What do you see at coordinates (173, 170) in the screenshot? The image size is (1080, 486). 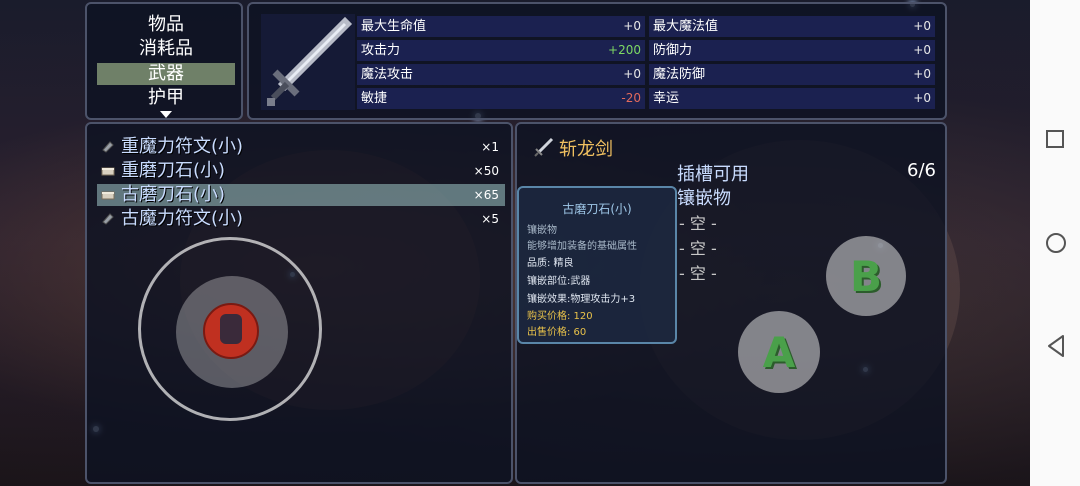 I see `item-name: 重磨刀石(小)` at bounding box center [173, 170].